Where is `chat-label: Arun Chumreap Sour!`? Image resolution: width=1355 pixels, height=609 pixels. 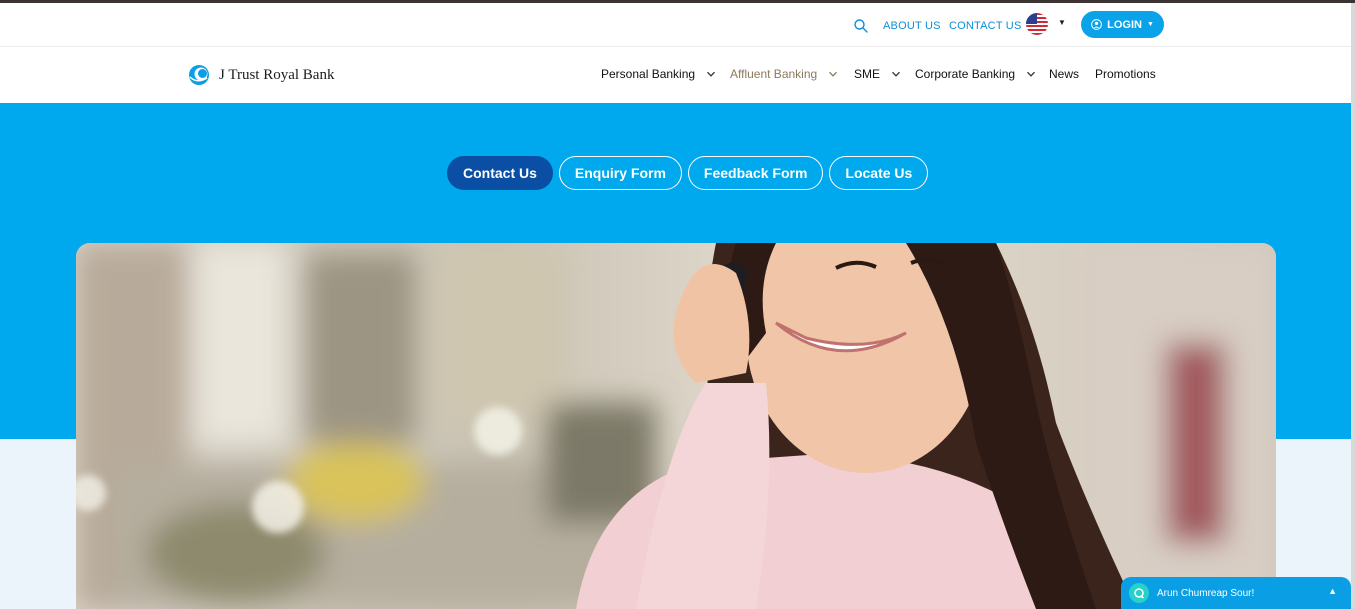 chat-label: Arun Chumreap Sour! is located at coordinates (1206, 593).